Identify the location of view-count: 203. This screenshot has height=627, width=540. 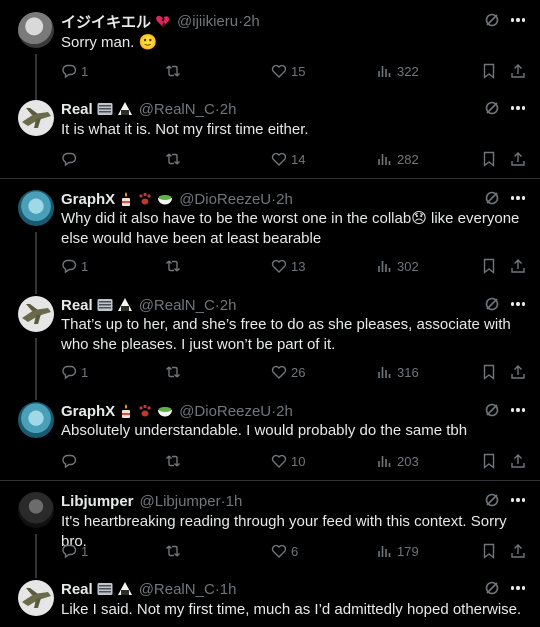
(408, 461).